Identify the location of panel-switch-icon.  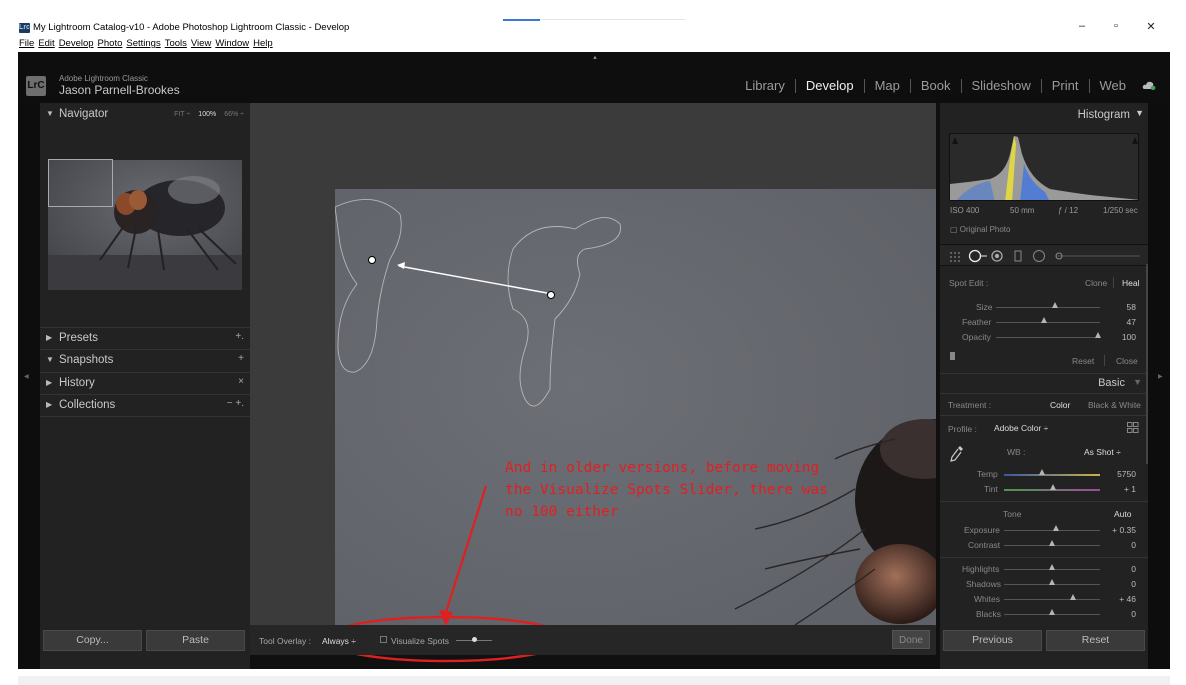
(952, 356).